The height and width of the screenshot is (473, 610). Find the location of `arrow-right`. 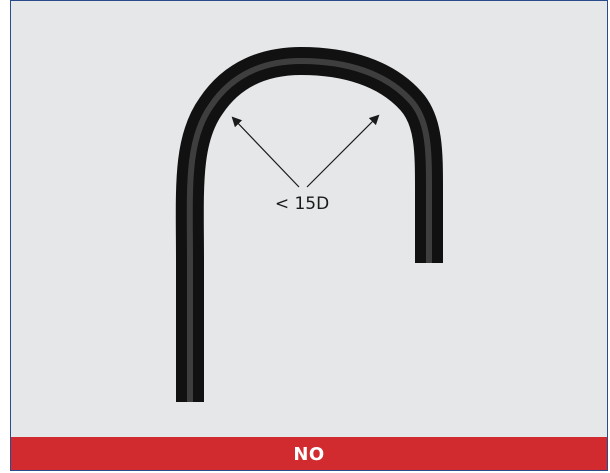

arrow-right is located at coordinates (343, 151).